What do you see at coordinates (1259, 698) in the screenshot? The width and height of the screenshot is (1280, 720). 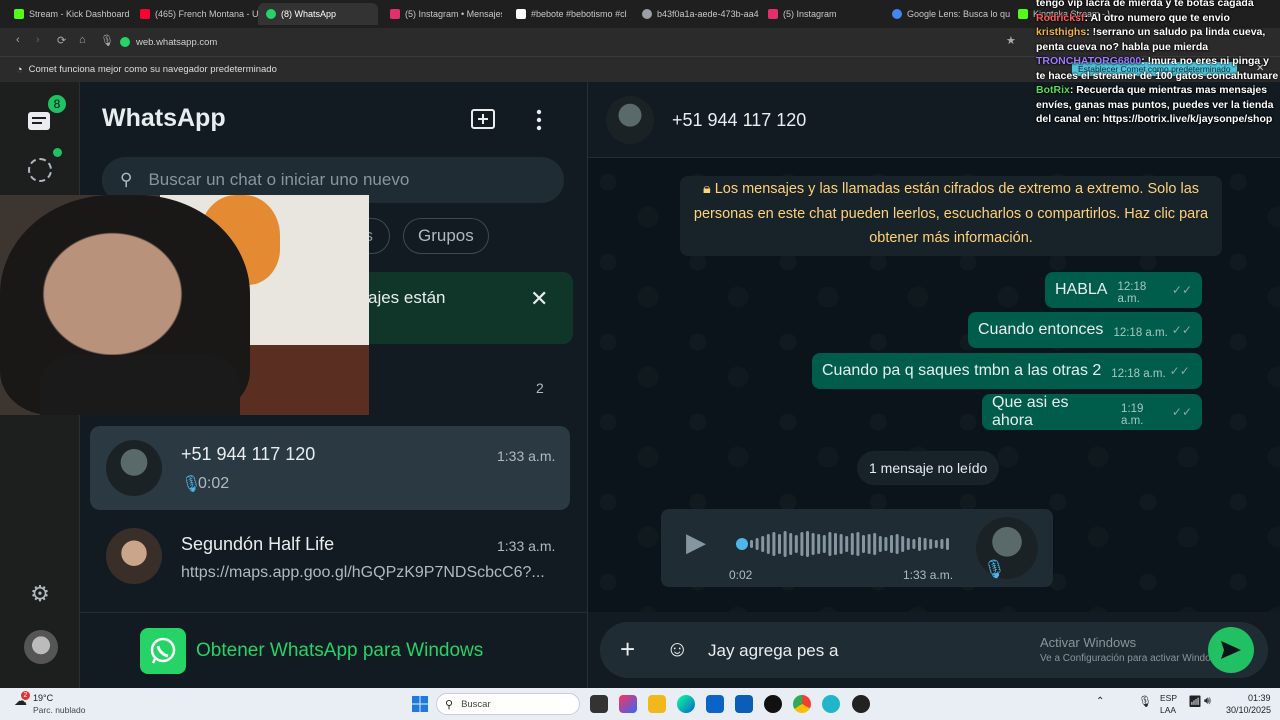 I see `clock-time: 01:39` at bounding box center [1259, 698].